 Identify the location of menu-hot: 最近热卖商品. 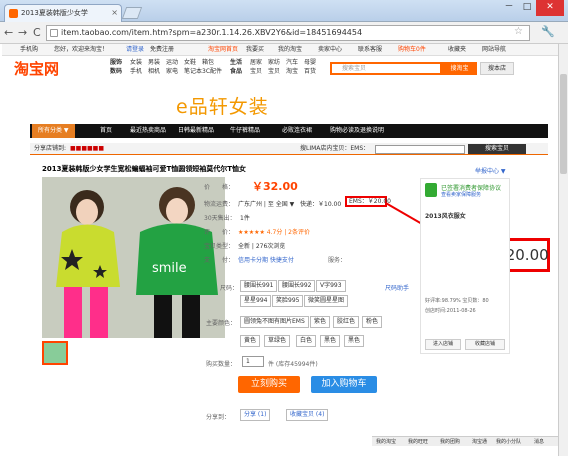
(148, 131).